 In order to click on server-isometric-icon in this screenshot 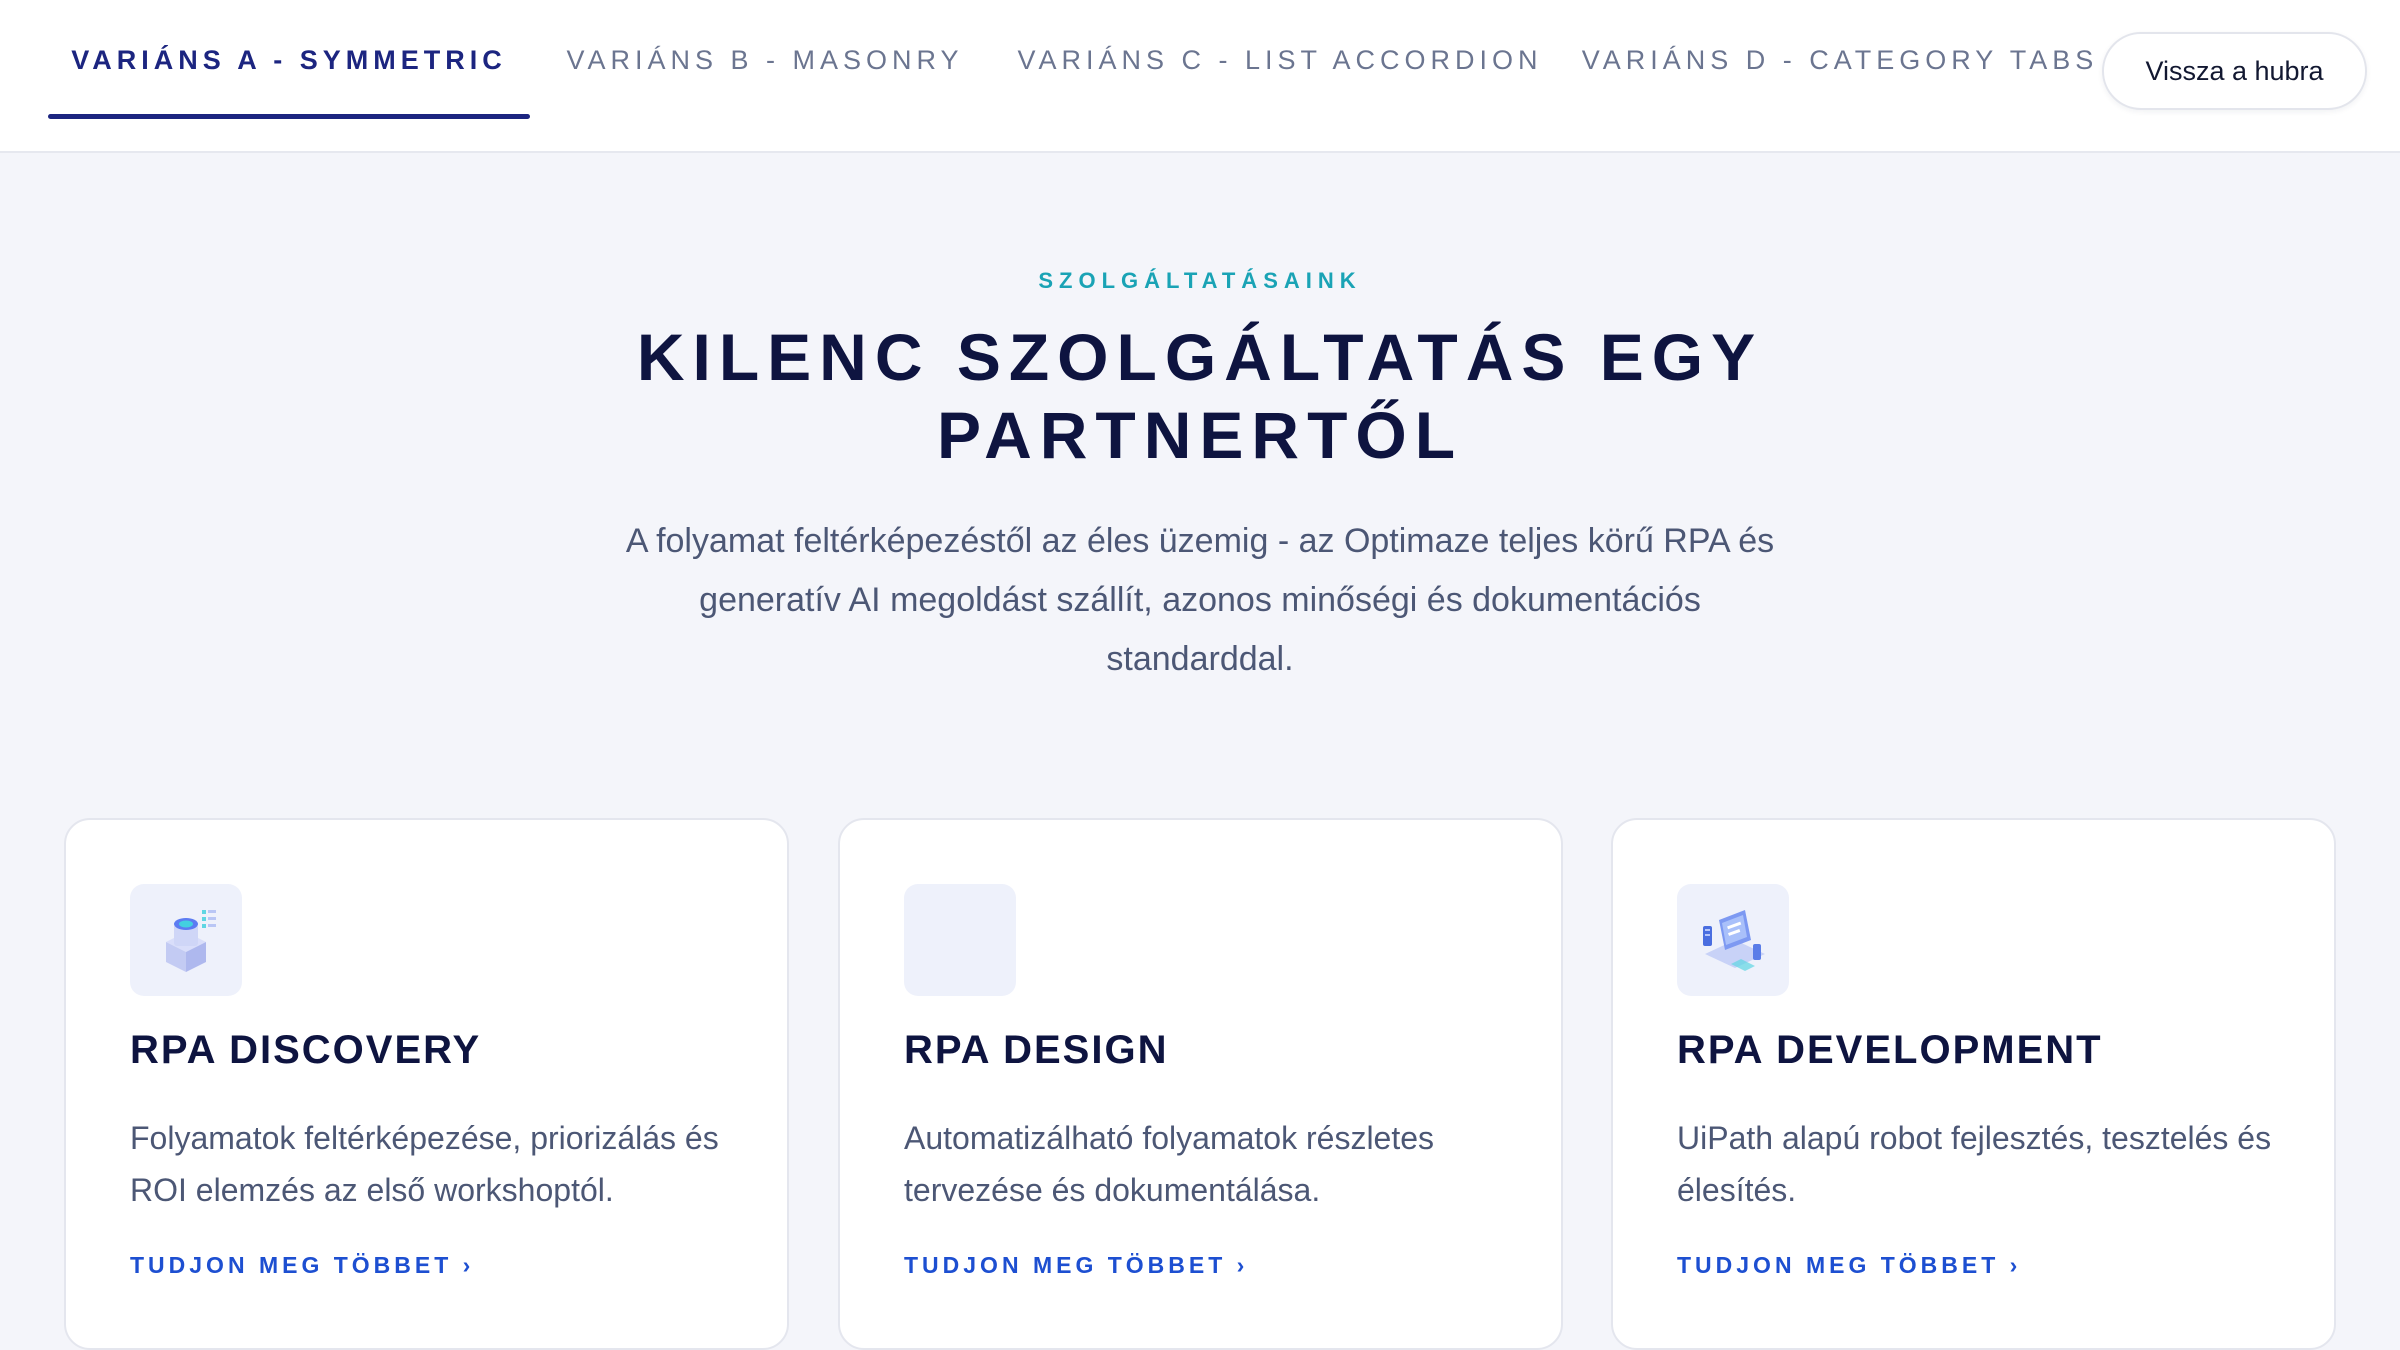, I will do `click(186, 940)`.